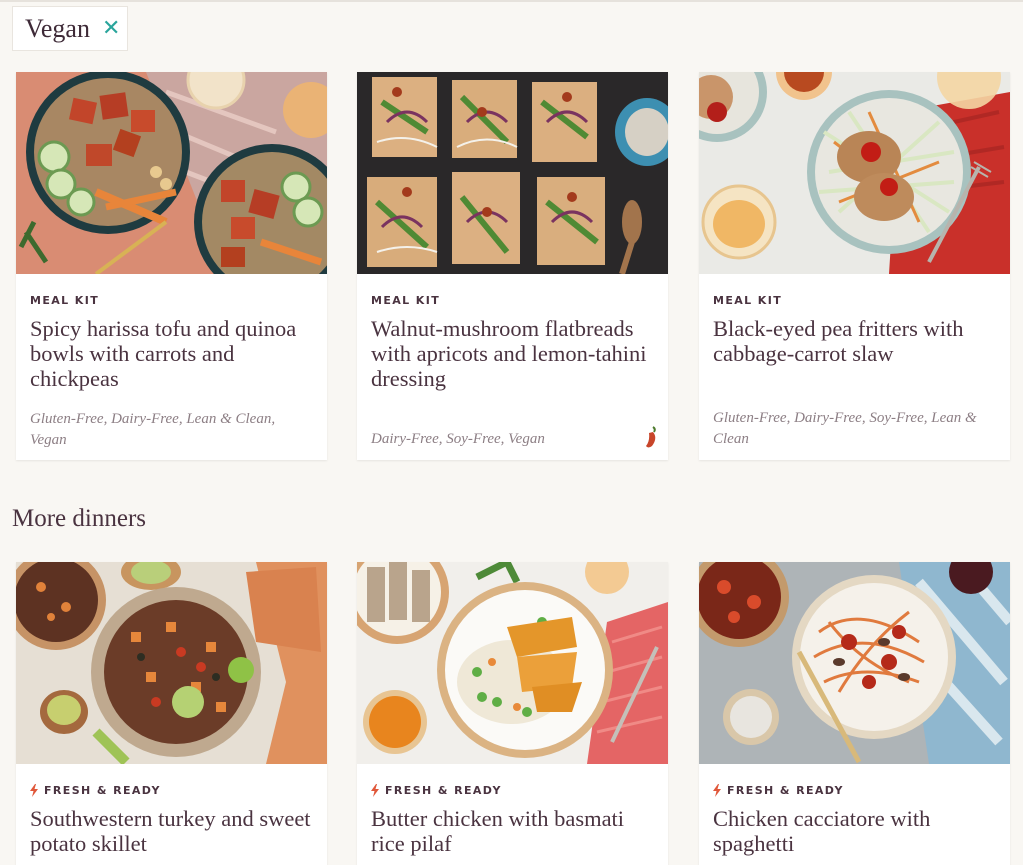 This screenshot has height=865, width=1023. I want to click on recipe-title: Butter chicken with basmati rice pilaf, so click(513, 831).